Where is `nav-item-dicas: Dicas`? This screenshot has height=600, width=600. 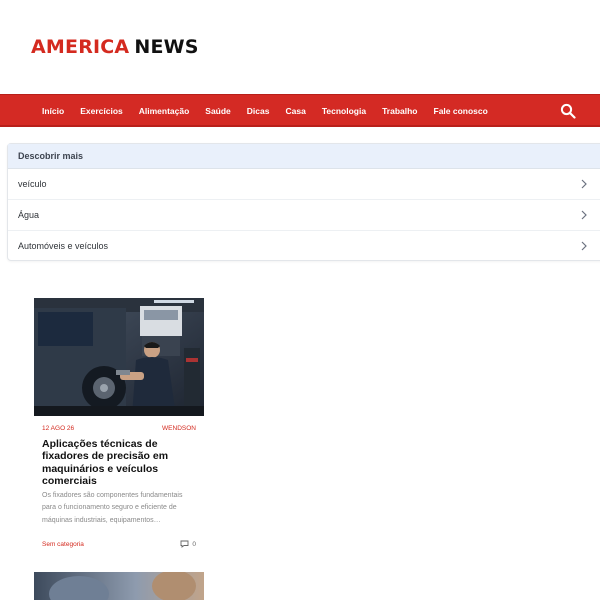 nav-item-dicas: Dicas is located at coordinates (258, 111).